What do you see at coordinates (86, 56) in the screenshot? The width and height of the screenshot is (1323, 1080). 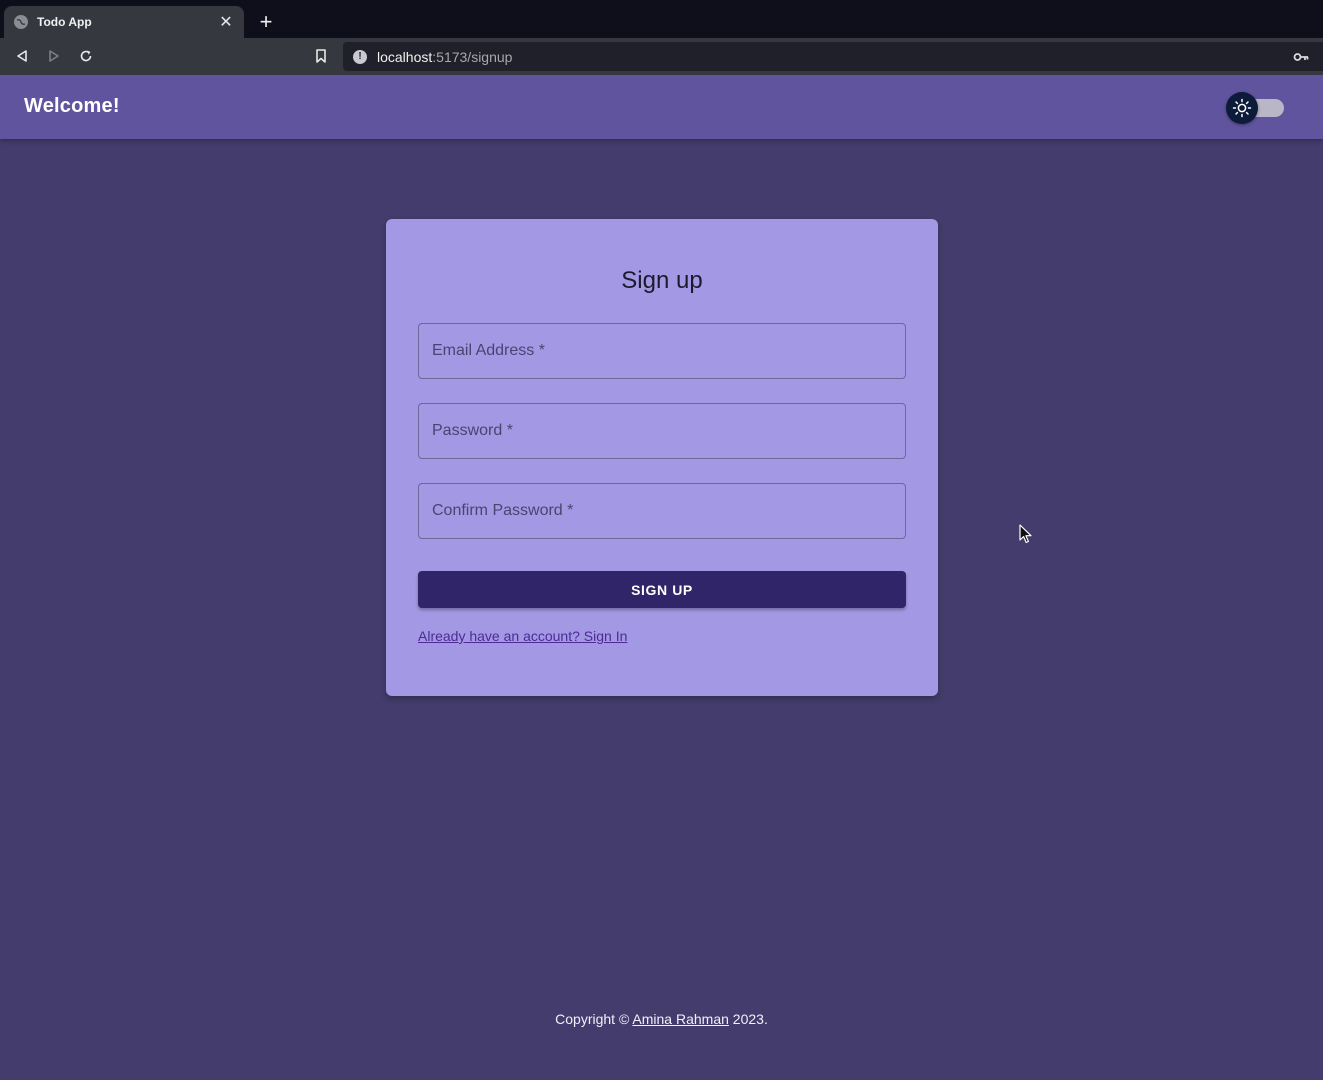 I see `reload-icon` at bounding box center [86, 56].